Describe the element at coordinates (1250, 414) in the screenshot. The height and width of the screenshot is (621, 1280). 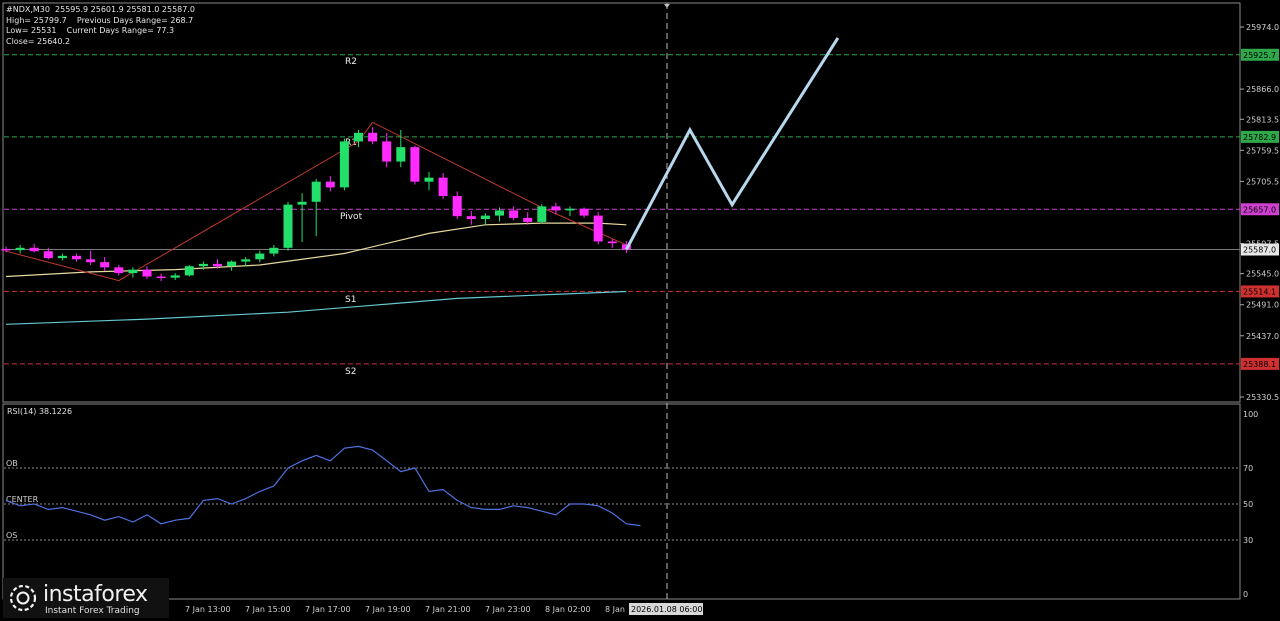
I see `rsi-tick-label: 100` at that location.